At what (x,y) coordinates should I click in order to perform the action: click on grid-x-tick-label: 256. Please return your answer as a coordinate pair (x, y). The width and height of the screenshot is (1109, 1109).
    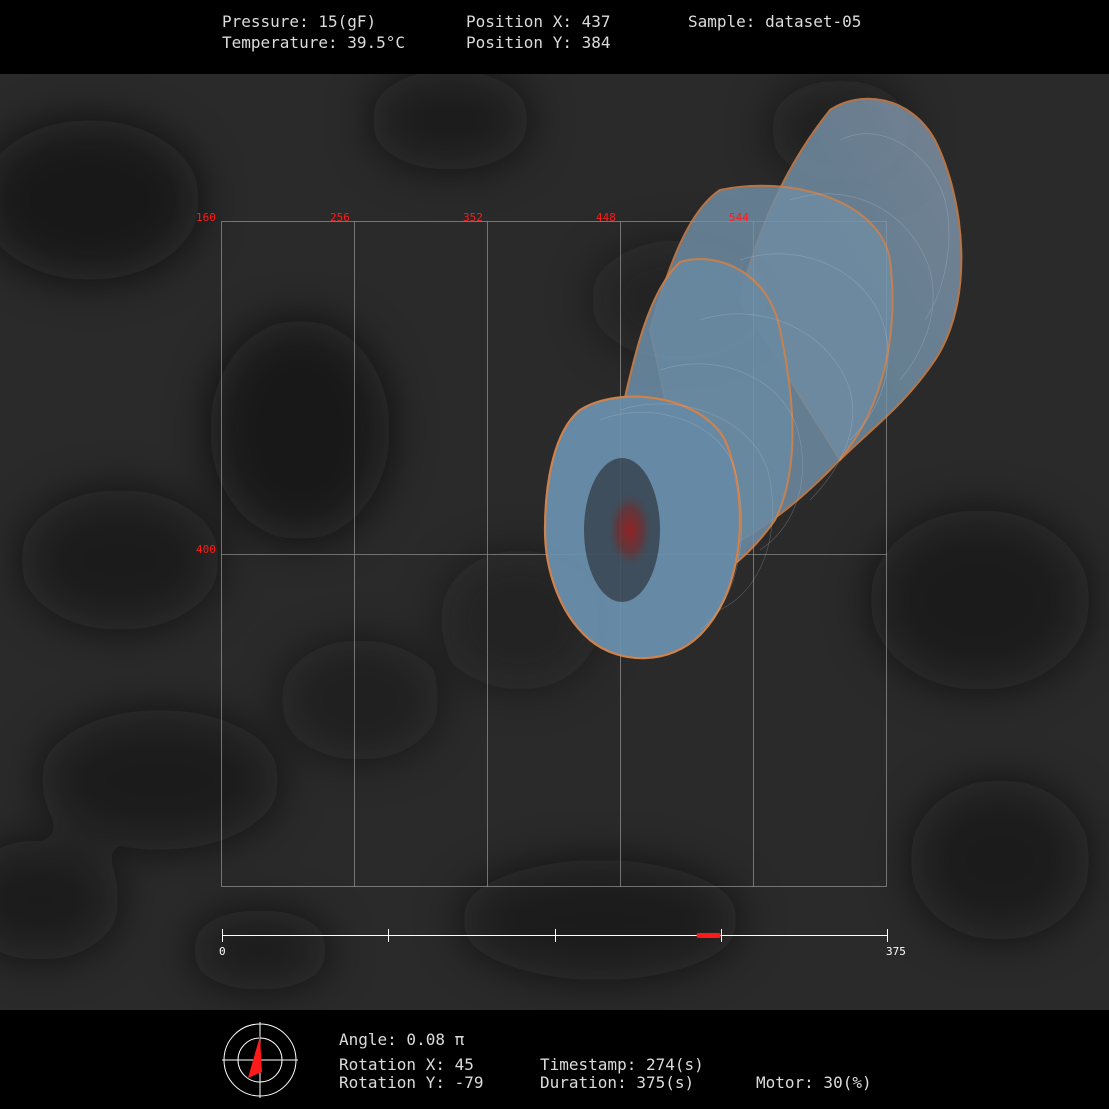
    Looking at the image, I should click on (340, 217).